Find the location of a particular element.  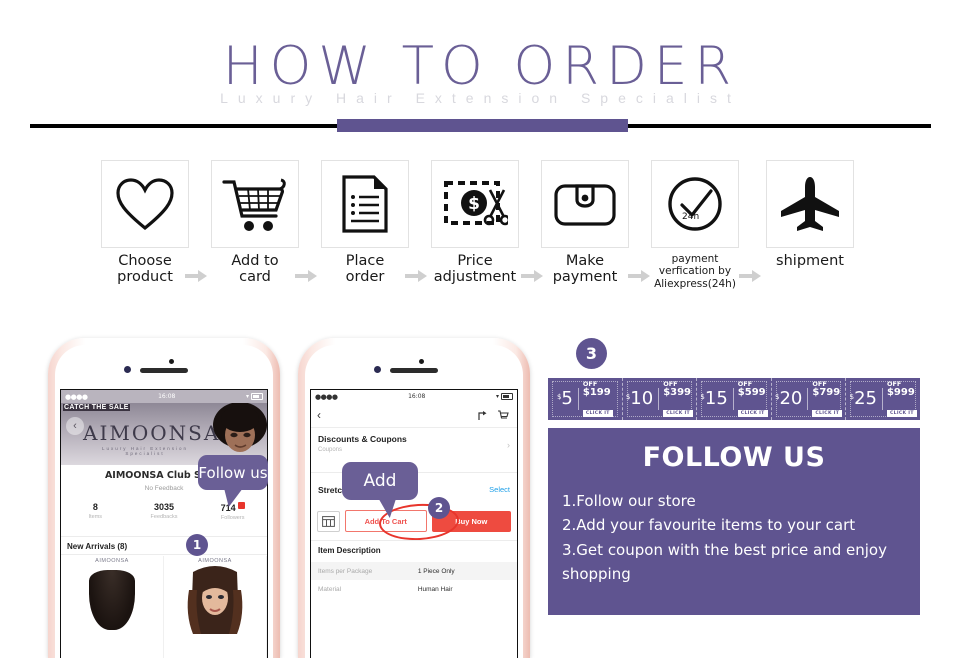

coupon-item: $ 5 OFF $199 CLICK IT is located at coordinates (585, 399).